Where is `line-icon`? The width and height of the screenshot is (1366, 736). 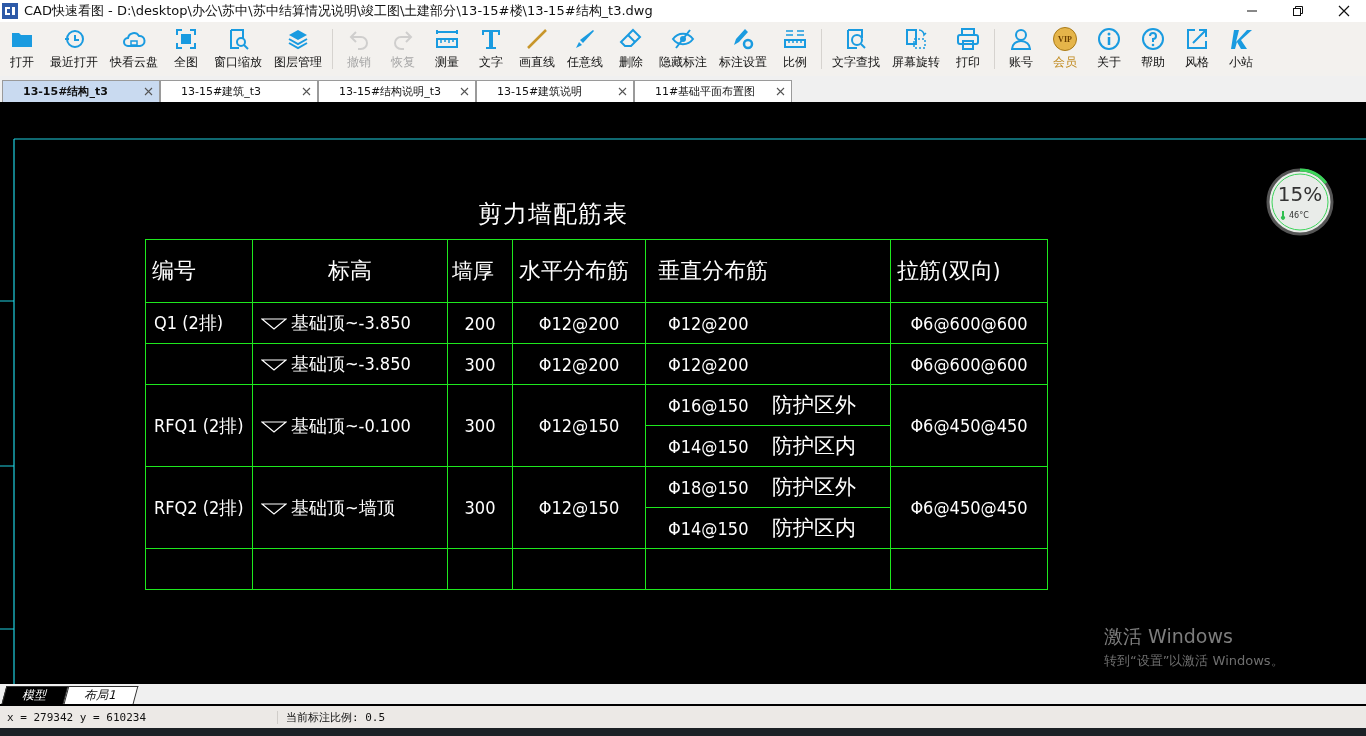 line-icon is located at coordinates (537, 39).